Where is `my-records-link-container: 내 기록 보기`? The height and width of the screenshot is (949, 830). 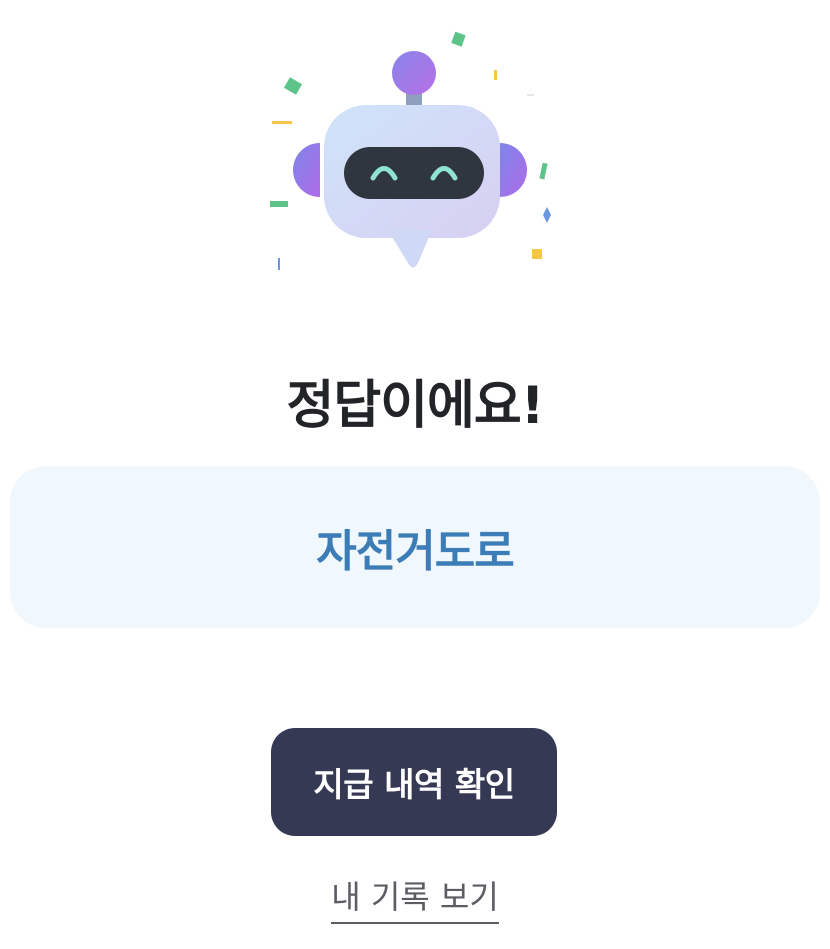 my-records-link-container: 내 기록 보기 is located at coordinates (415, 898).